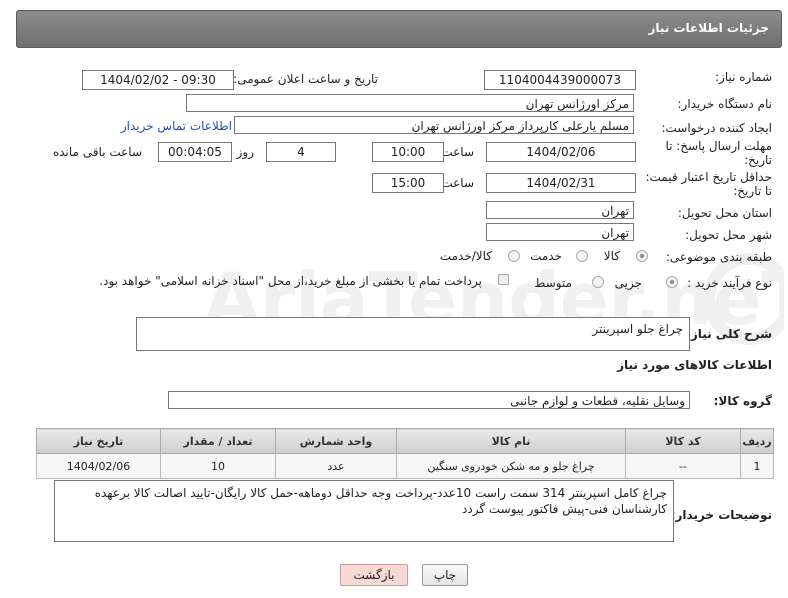 The width and height of the screenshot is (788, 598). What do you see at coordinates (725, 104) in the screenshot?
I see `buyer-org-label: نام دستگاه خریدار:` at bounding box center [725, 104].